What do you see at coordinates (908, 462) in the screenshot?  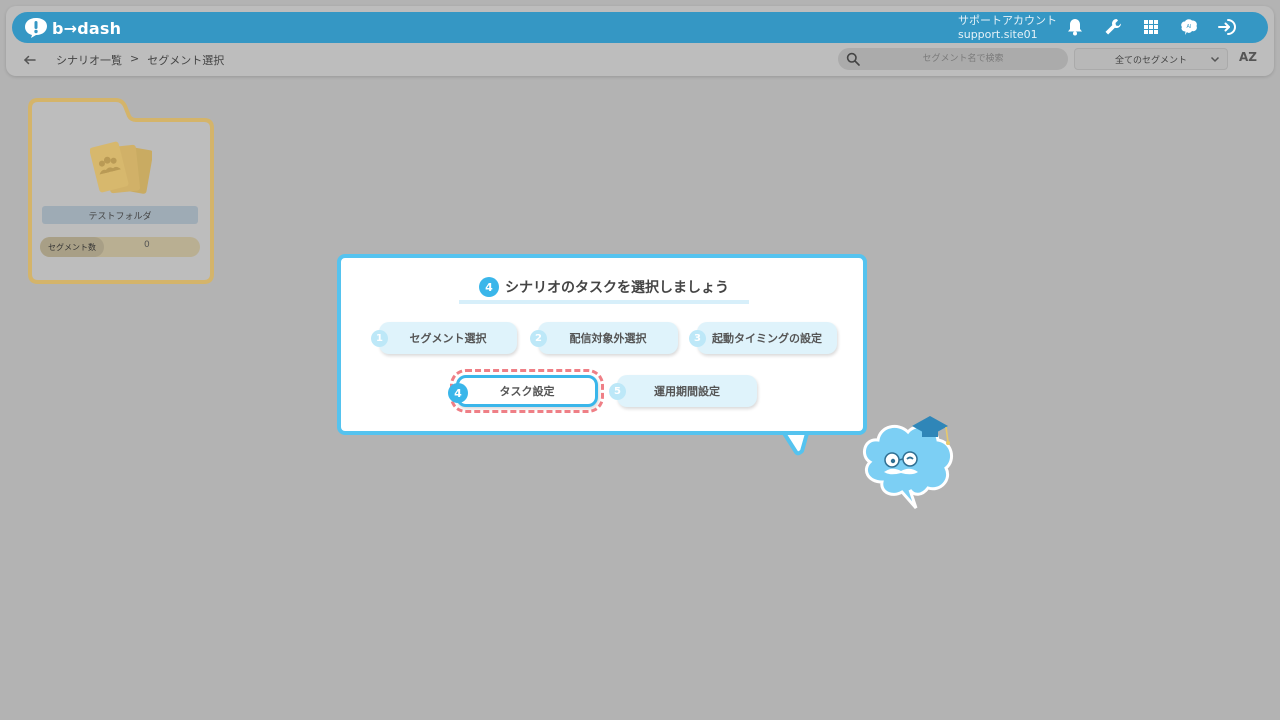 I see `mascot-brain-character` at bounding box center [908, 462].